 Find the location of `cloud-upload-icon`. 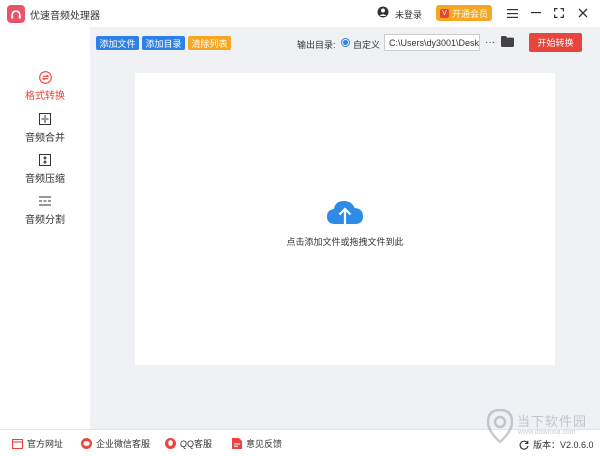

cloud-upload-icon is located at coordinates (345, 213).